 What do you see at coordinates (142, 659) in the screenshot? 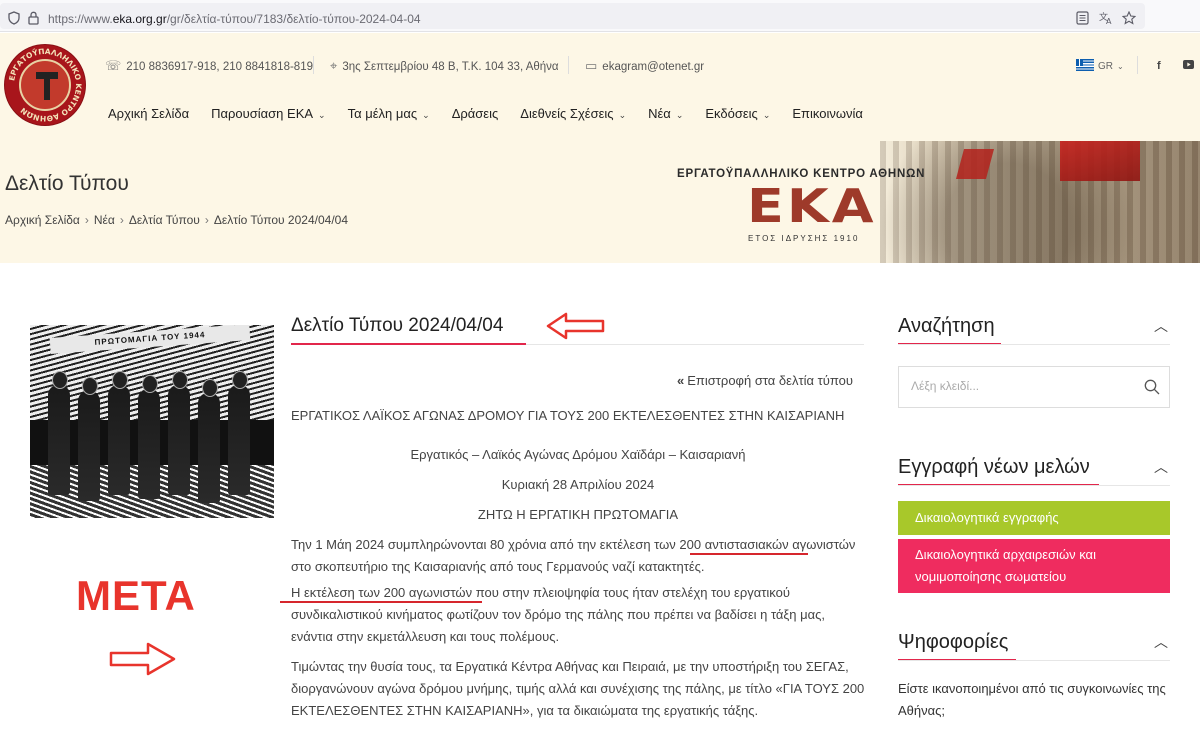
I see `annotation-arrow-right-icon` at bounding box center [142, 659].